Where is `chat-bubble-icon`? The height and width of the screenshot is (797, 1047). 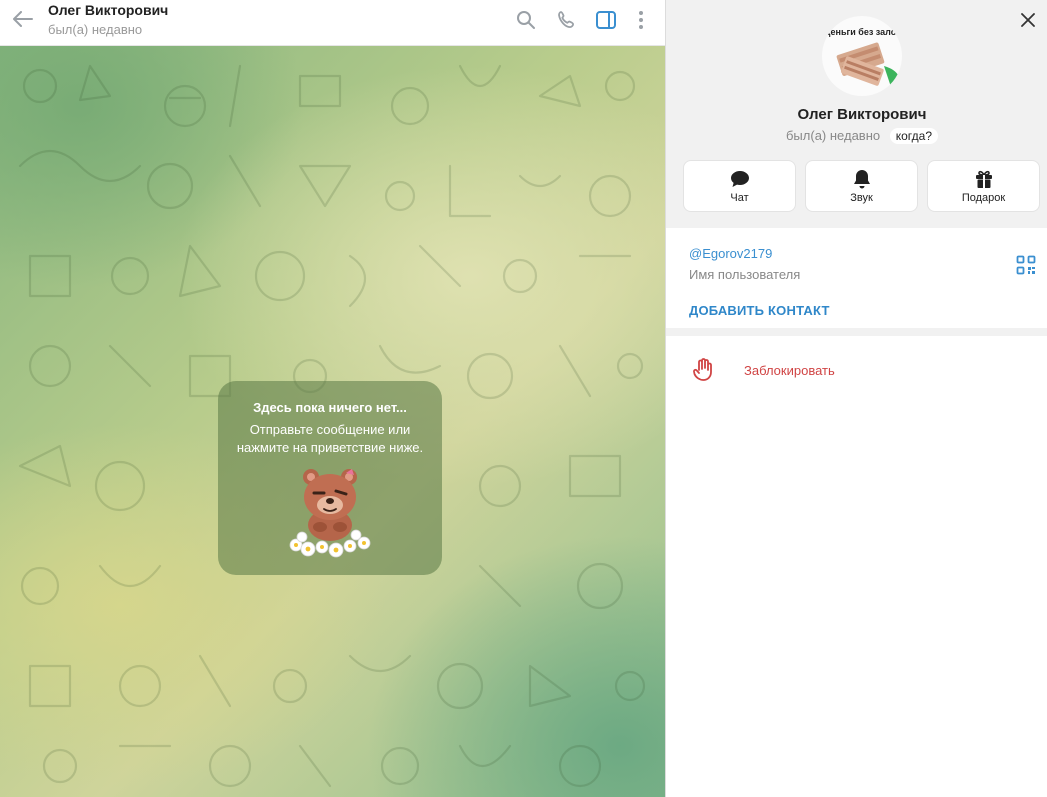
chat-bubble-icon is located at coordinates (739, 179).